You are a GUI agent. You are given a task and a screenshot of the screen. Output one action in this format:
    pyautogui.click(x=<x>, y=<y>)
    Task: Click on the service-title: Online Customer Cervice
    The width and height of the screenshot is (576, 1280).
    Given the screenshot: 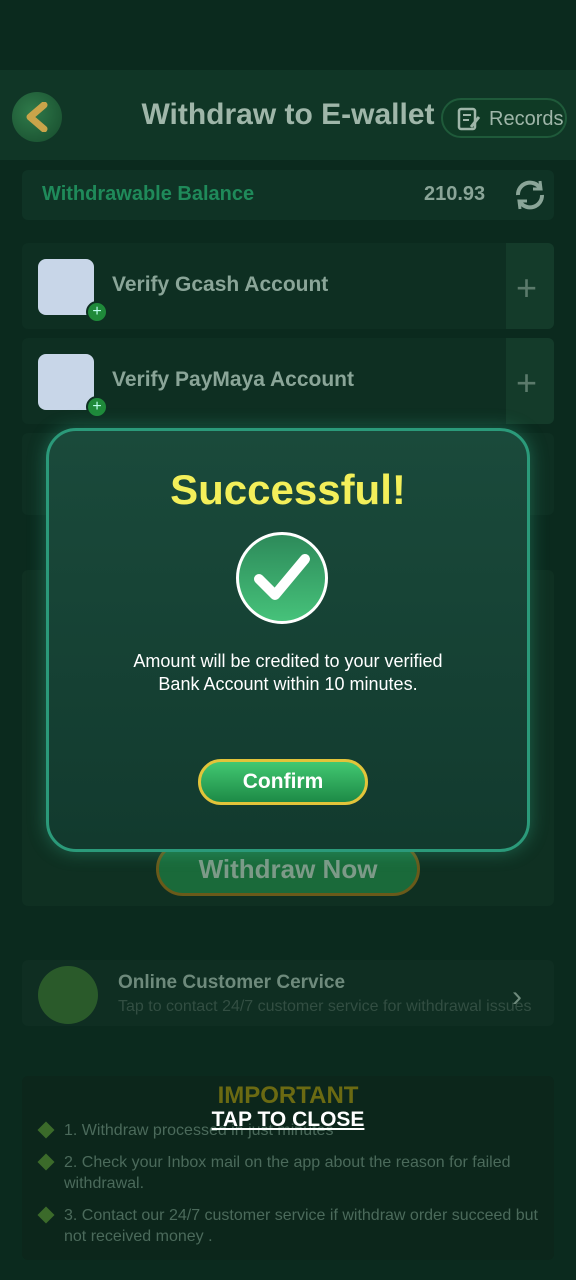 What is the action you would take?
    pyautogui.click(x=232, y=982)
    